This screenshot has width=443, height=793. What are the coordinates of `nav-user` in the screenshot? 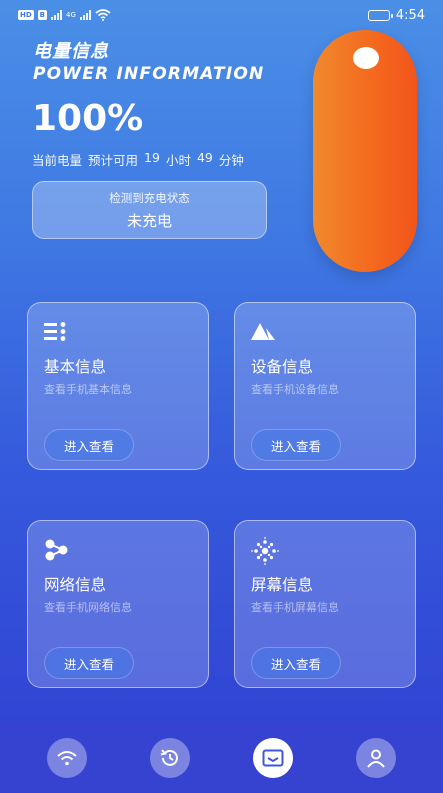 It's located at (375, 757).